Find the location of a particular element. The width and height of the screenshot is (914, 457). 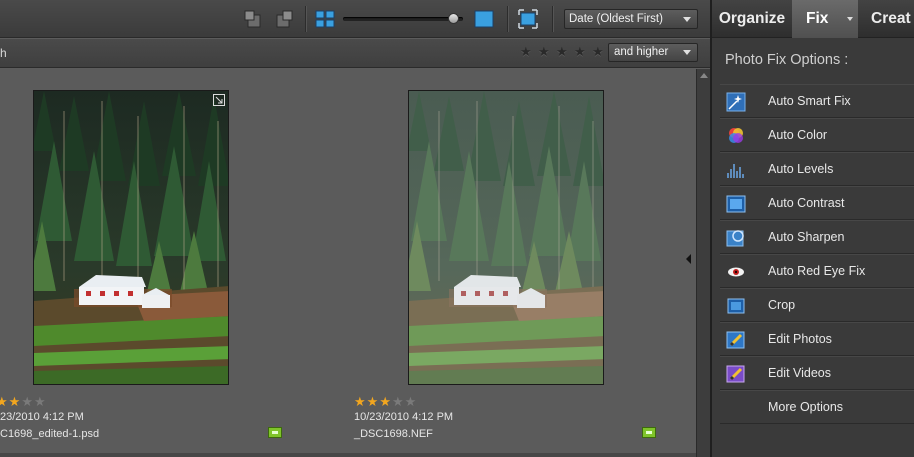

photo-rating: ★★★★★ is located at coordinates (385, 402).